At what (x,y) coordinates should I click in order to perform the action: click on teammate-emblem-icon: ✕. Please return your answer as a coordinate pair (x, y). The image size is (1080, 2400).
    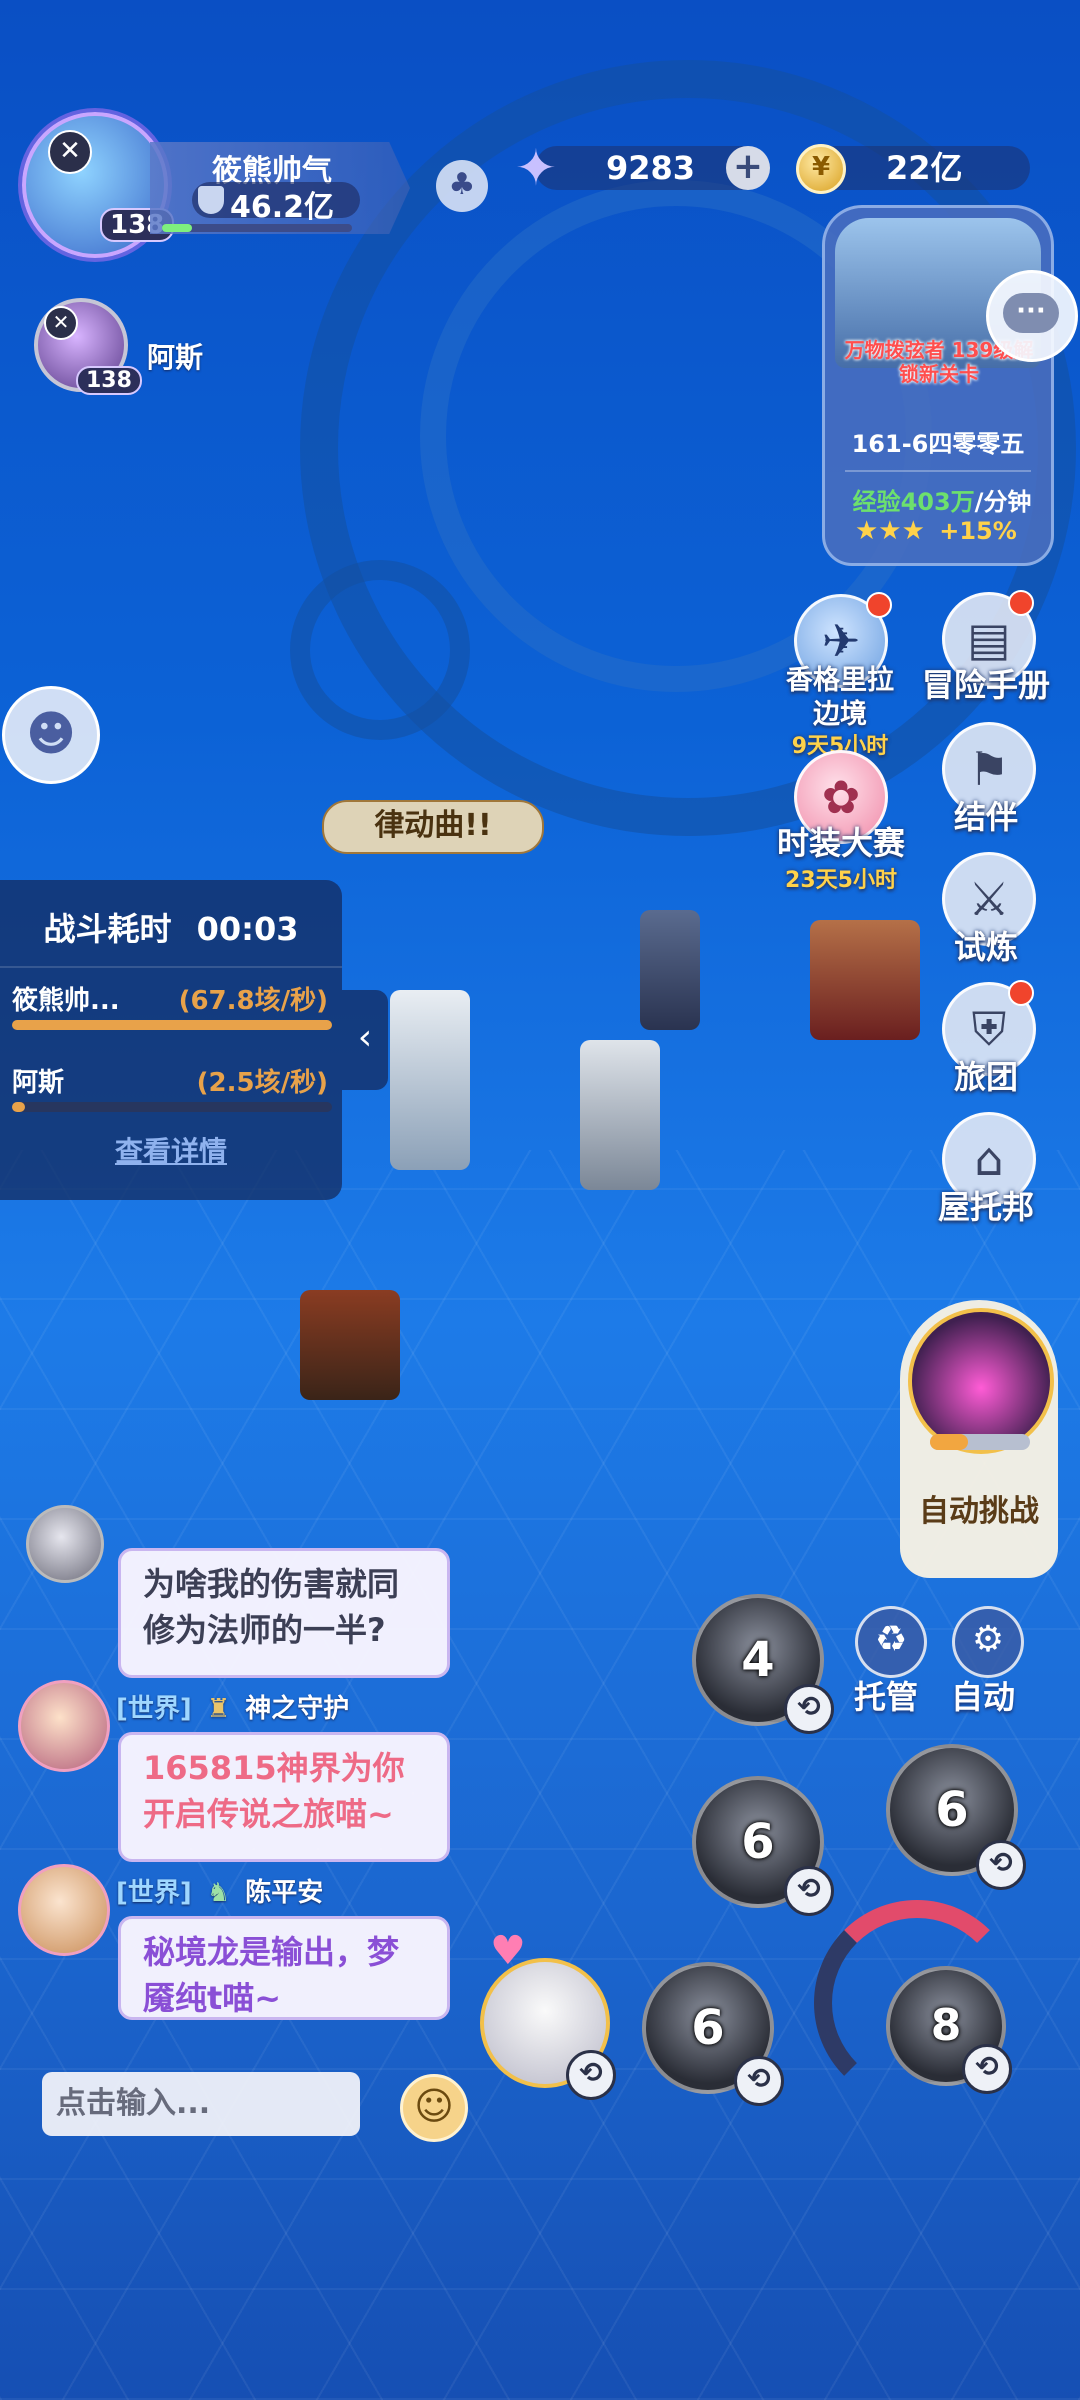
    Looking at the image, I should click on (61, 323).